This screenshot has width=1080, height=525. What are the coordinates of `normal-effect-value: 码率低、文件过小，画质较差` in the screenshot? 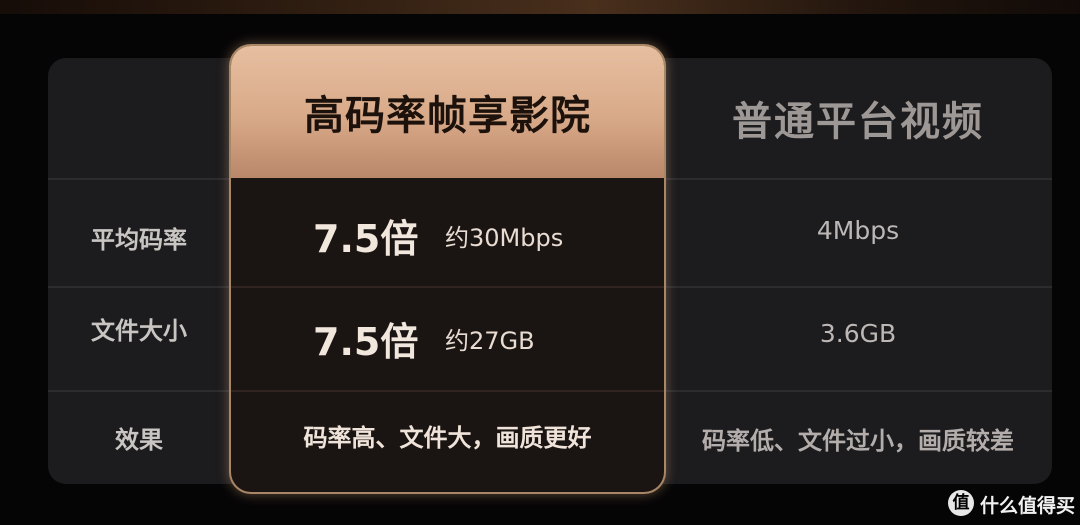 It's located at (858, 441).